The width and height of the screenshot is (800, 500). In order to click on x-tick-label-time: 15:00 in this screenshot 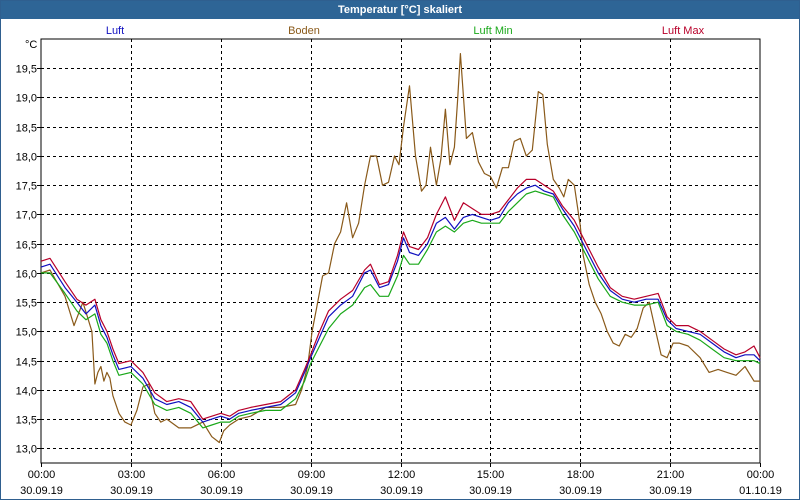, I will do `click(491, 475)`.